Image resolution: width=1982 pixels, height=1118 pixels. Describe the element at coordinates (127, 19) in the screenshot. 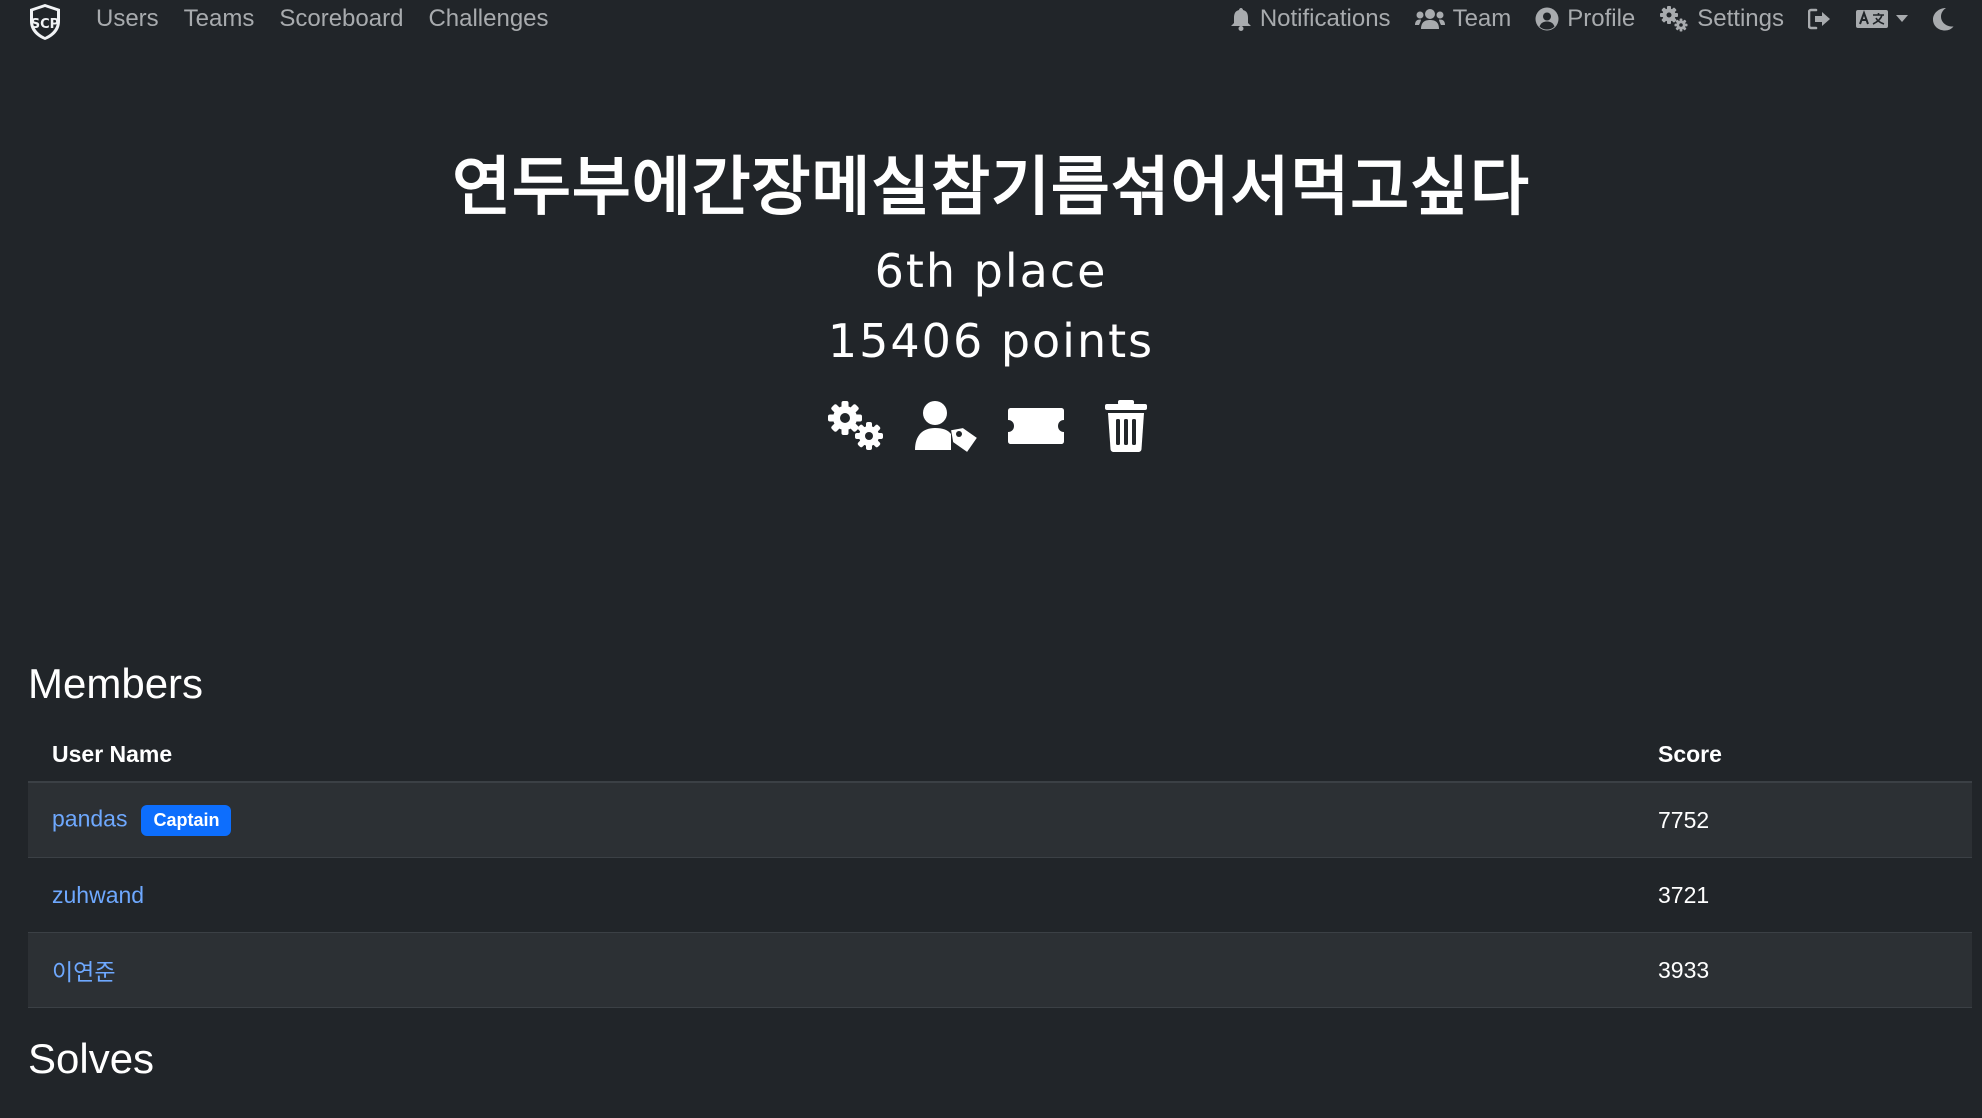

I see `nav-users-link: Users` at that location.